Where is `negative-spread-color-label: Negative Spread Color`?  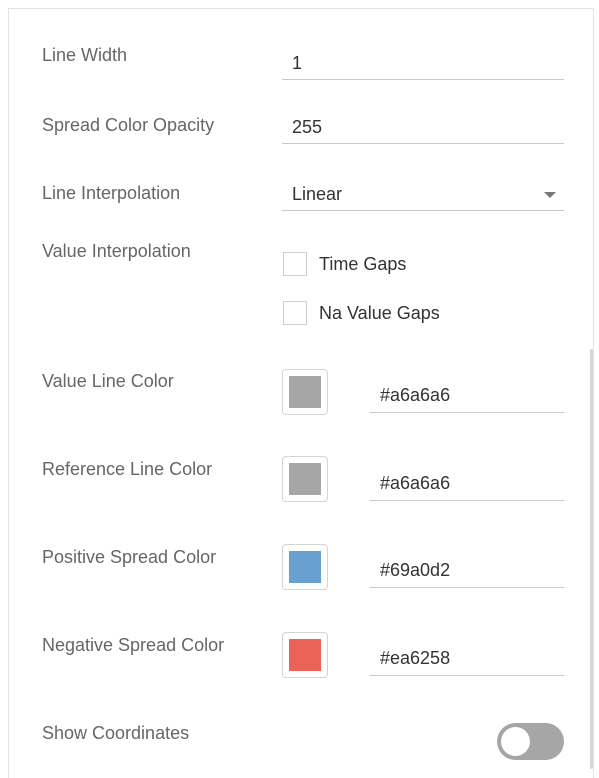 negative-spread-color-label: Negative Spread Color is located at coordinates (133, 645).